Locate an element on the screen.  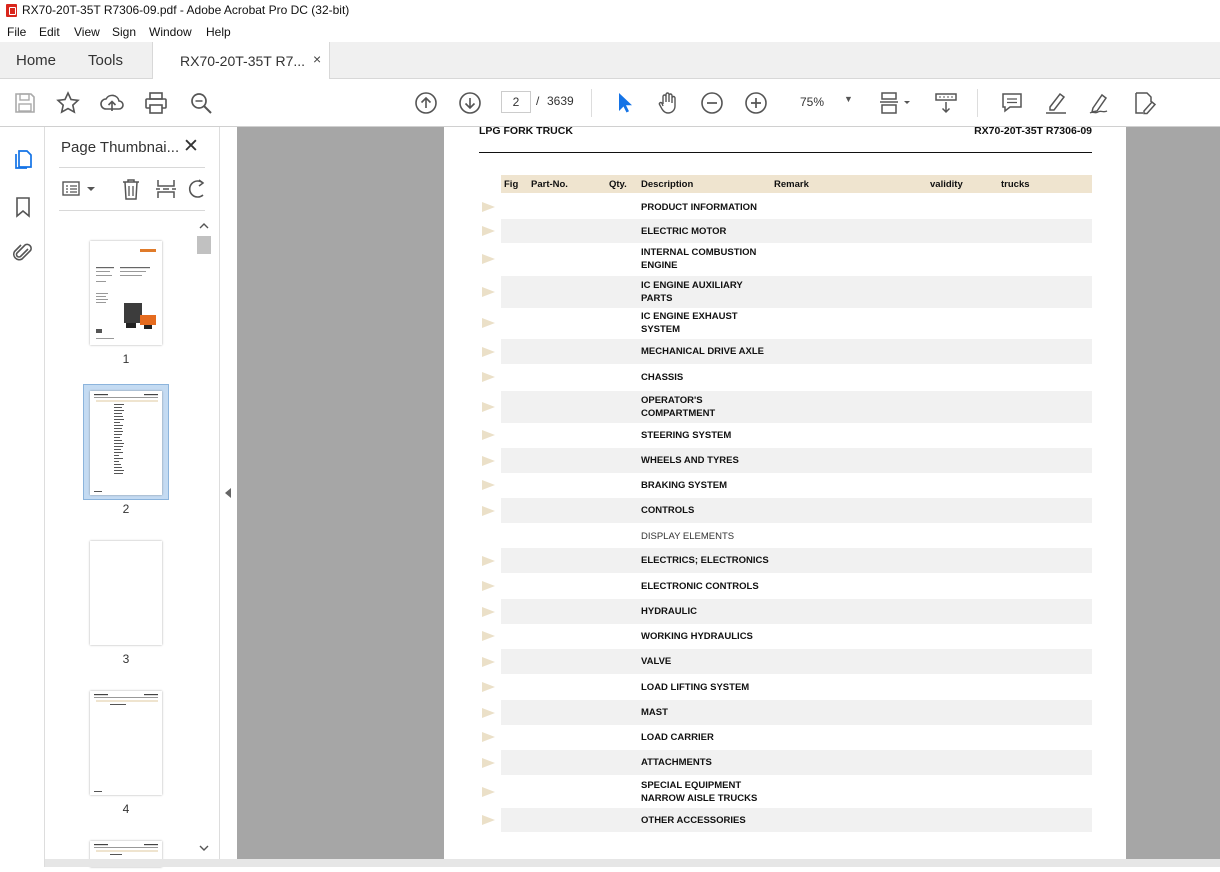
options-menu-icon is located at coordinates (79, 189).